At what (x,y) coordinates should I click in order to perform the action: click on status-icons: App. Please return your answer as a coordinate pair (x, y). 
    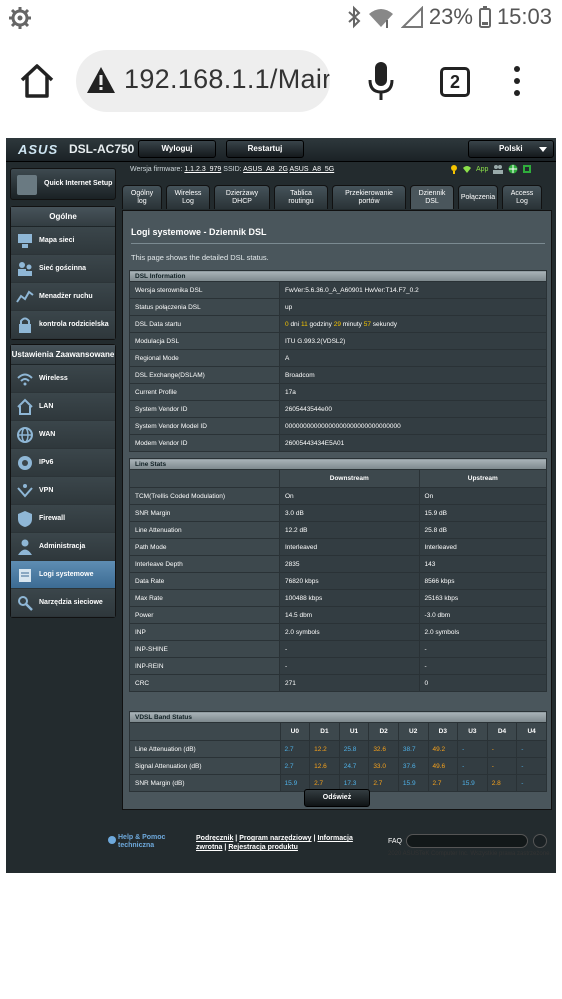
    Looking at the image, I should click on (491, 169).